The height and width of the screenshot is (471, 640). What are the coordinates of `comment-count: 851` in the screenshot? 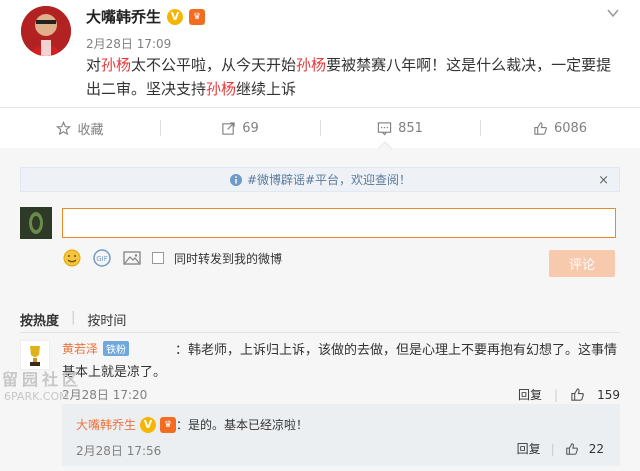 It's located at (410, 128).